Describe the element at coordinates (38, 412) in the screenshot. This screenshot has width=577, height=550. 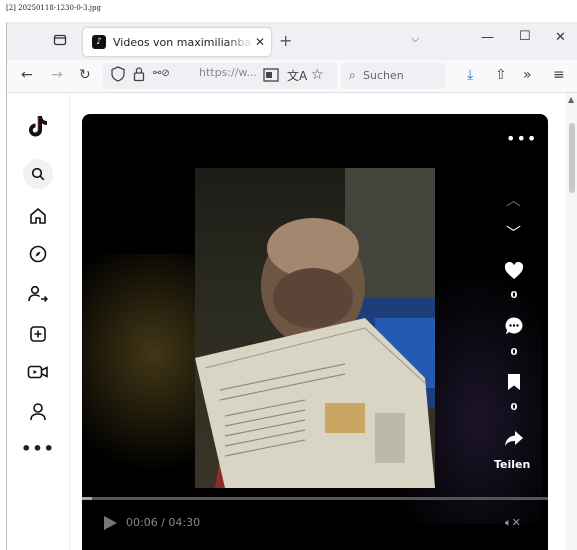
I see `profile-icon` at that location.